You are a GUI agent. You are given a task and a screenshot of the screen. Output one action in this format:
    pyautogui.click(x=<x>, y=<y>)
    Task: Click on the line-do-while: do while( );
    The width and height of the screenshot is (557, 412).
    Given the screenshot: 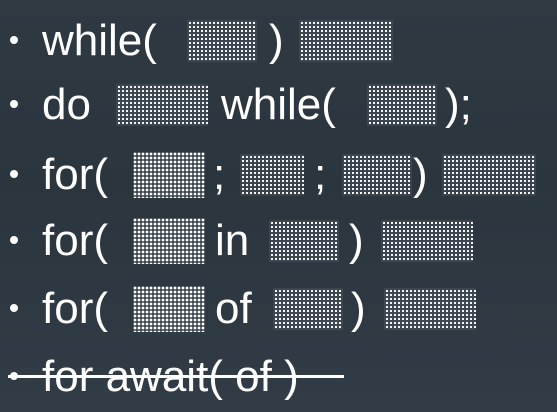 What is the action you would take?
    pyautogui.click(x=278, y=105)
    